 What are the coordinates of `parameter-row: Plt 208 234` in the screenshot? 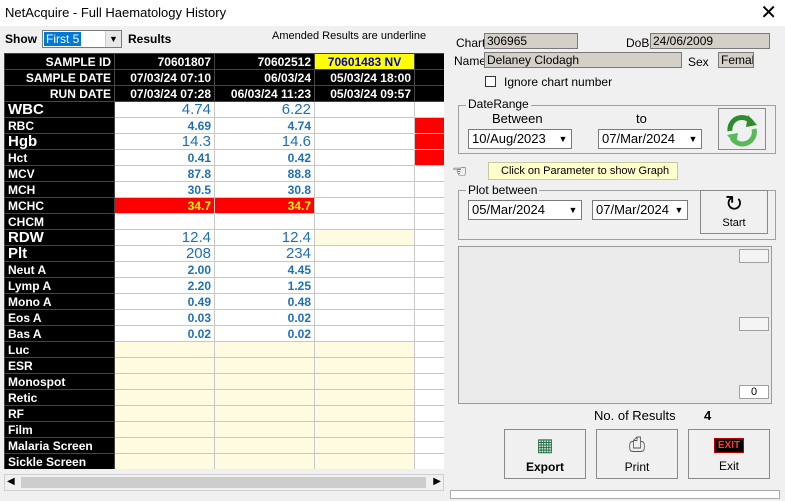 It's located at (224, 253).